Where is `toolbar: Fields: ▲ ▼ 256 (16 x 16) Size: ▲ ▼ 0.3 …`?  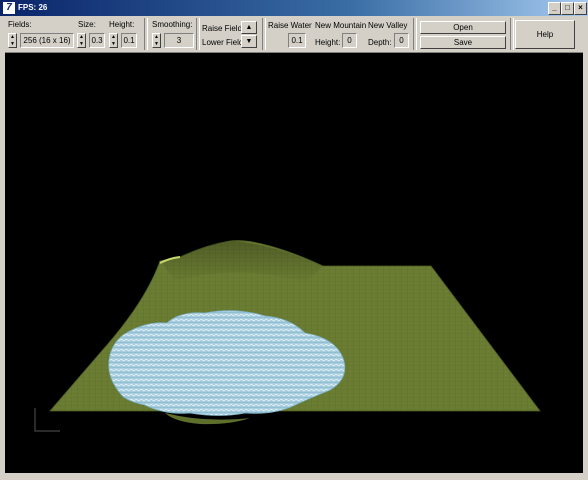 toolbar: Fields: ▲ ▼ 256 (16 x 16) Size: ▲ ▼ 0.3 … is located at coordinates (294, 34).